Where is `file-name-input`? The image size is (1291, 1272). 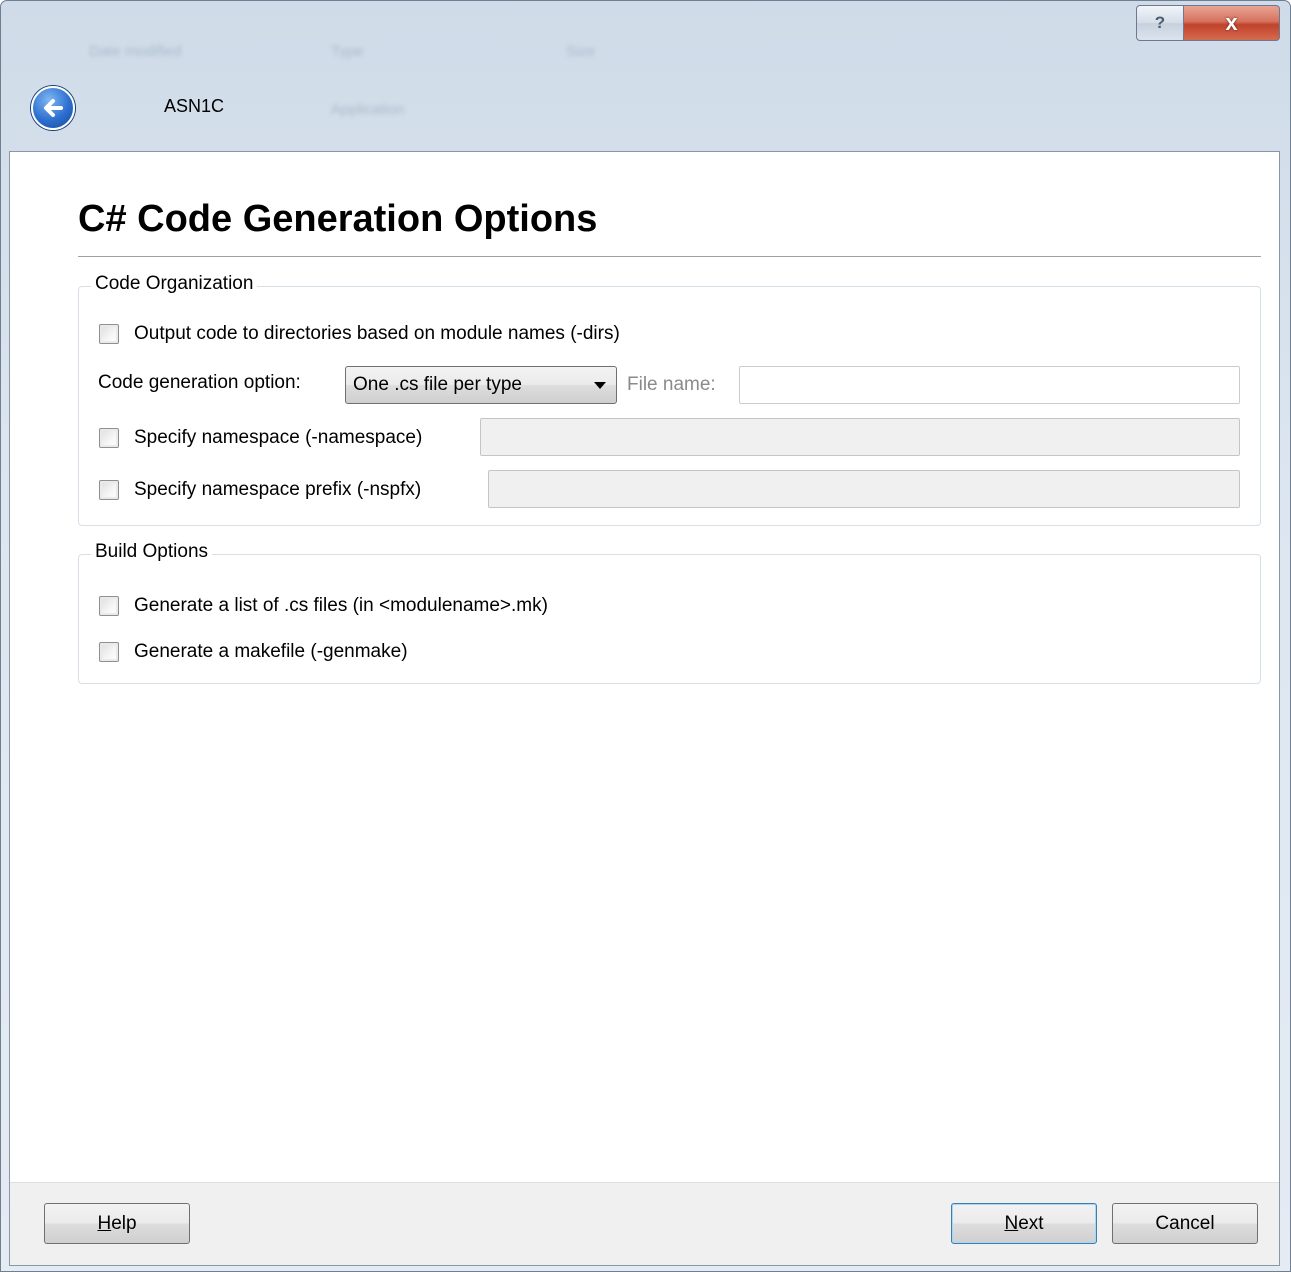
file-name-input is located at coordinates (989, 385).